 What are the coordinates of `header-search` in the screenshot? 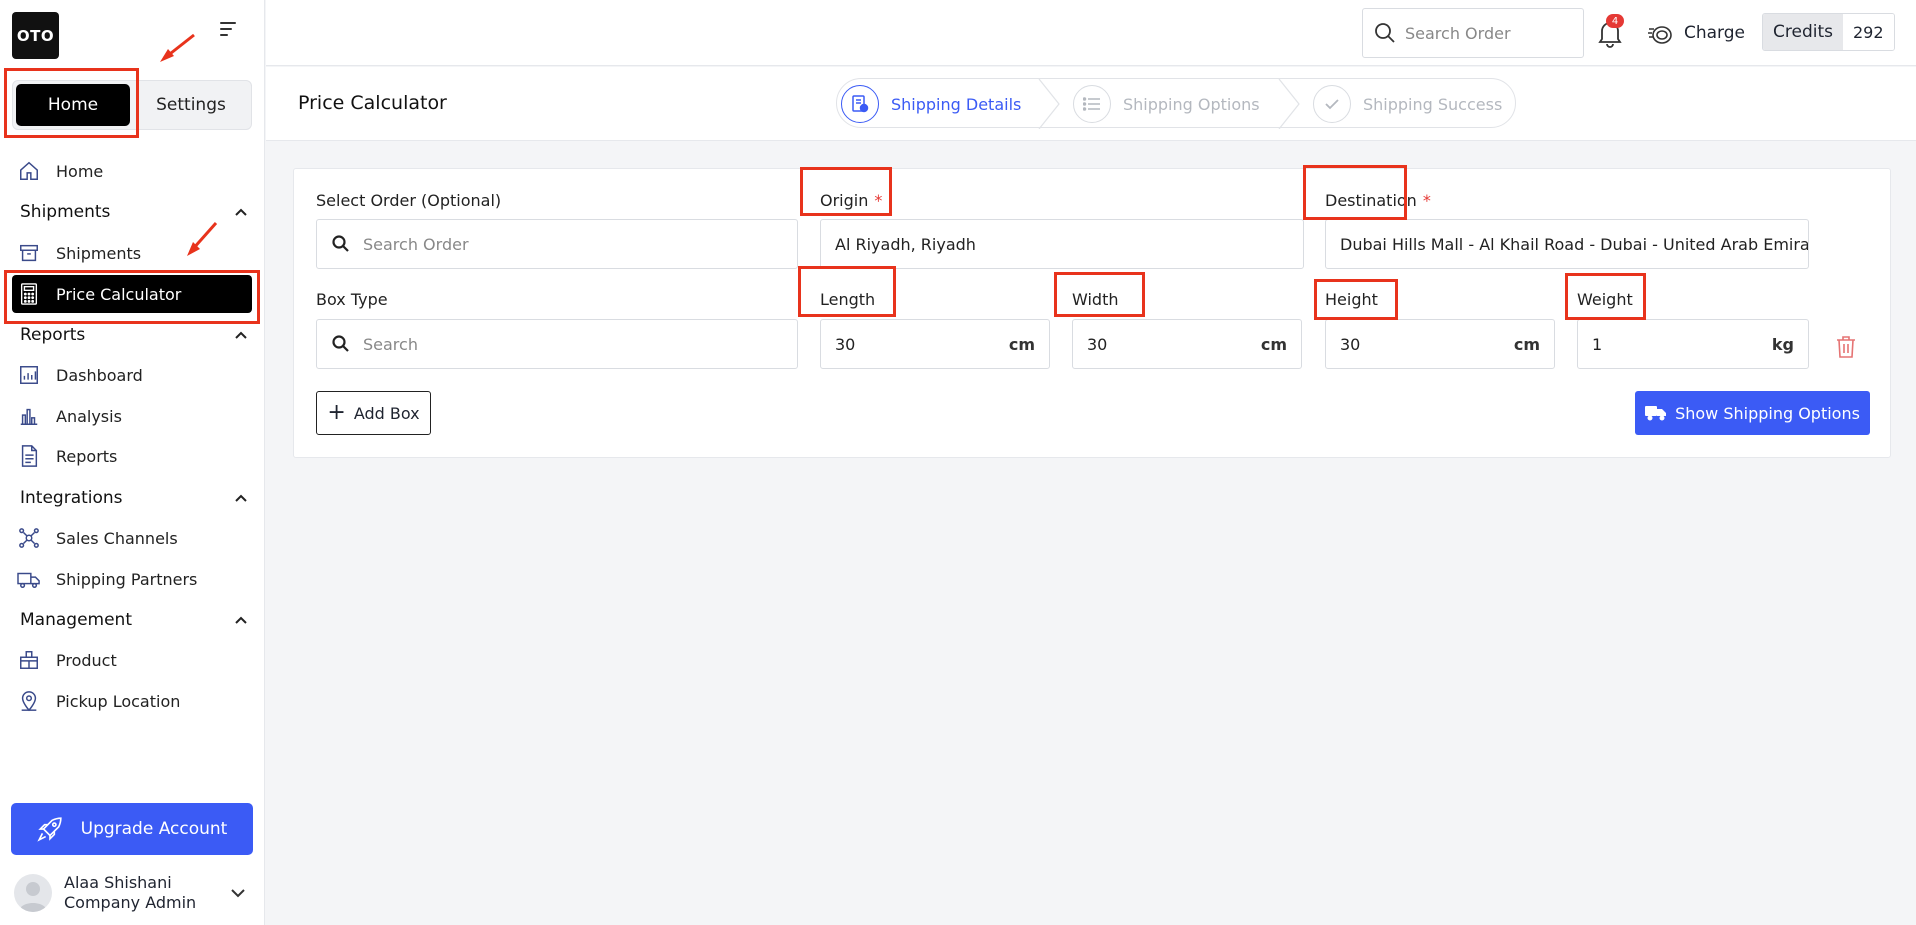 It's located at (1473, 33).